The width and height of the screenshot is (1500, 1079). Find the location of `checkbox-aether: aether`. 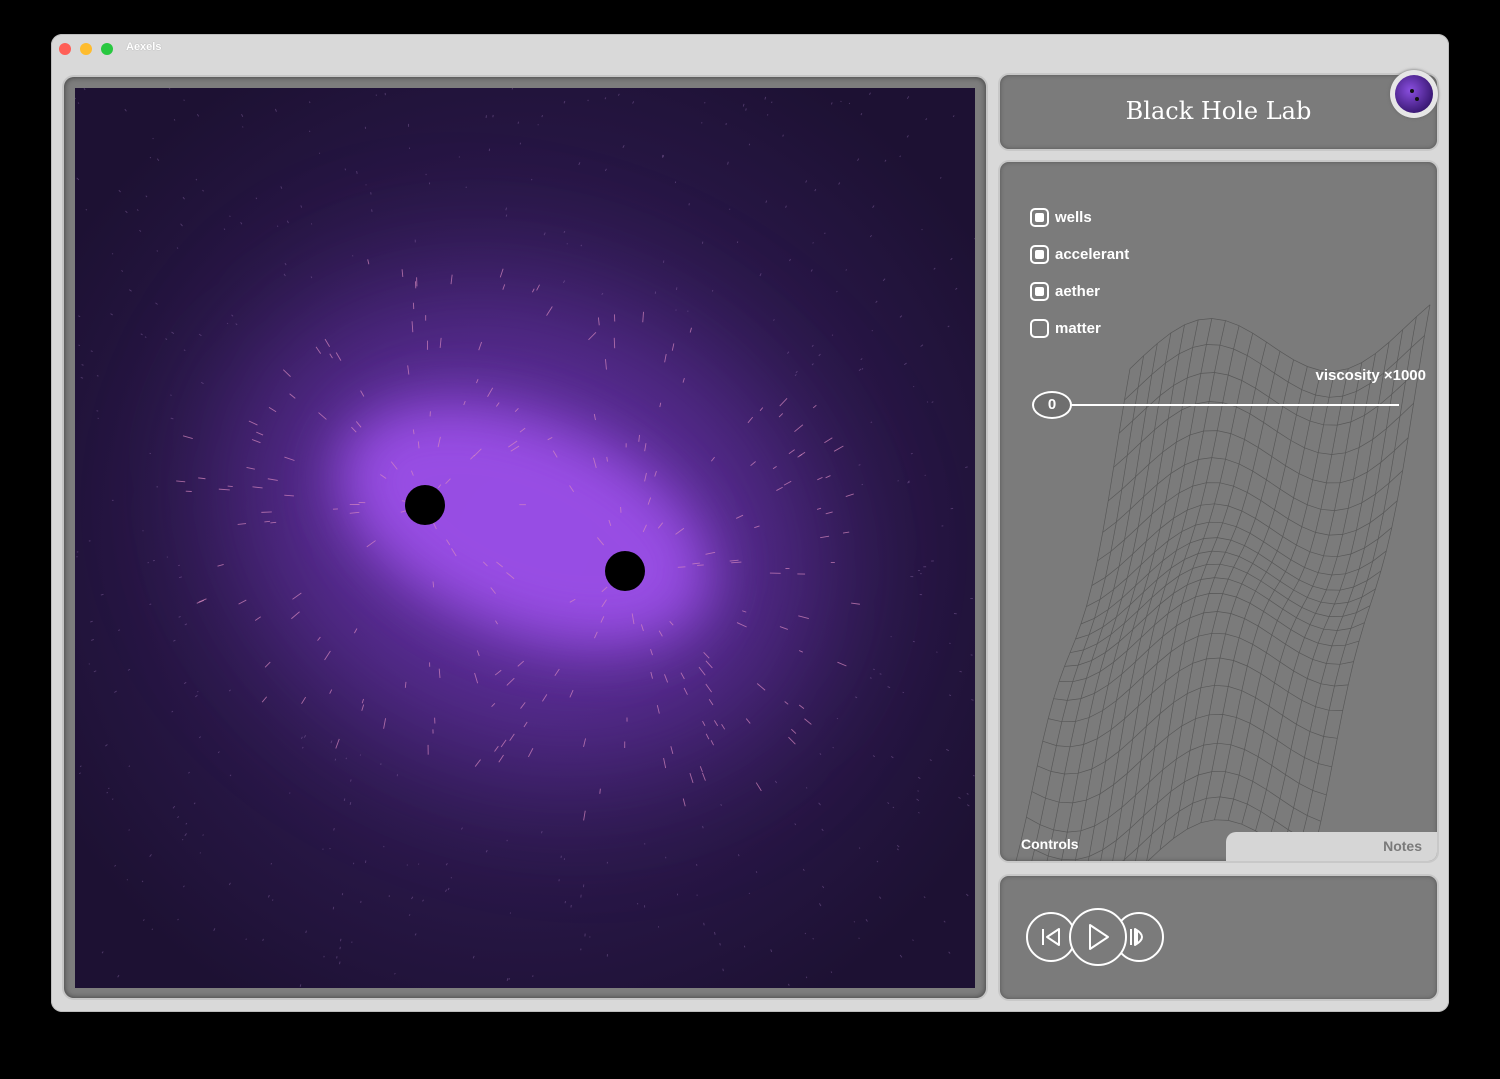

checkbox-aether: aether is located at coordinates (1065, 291).